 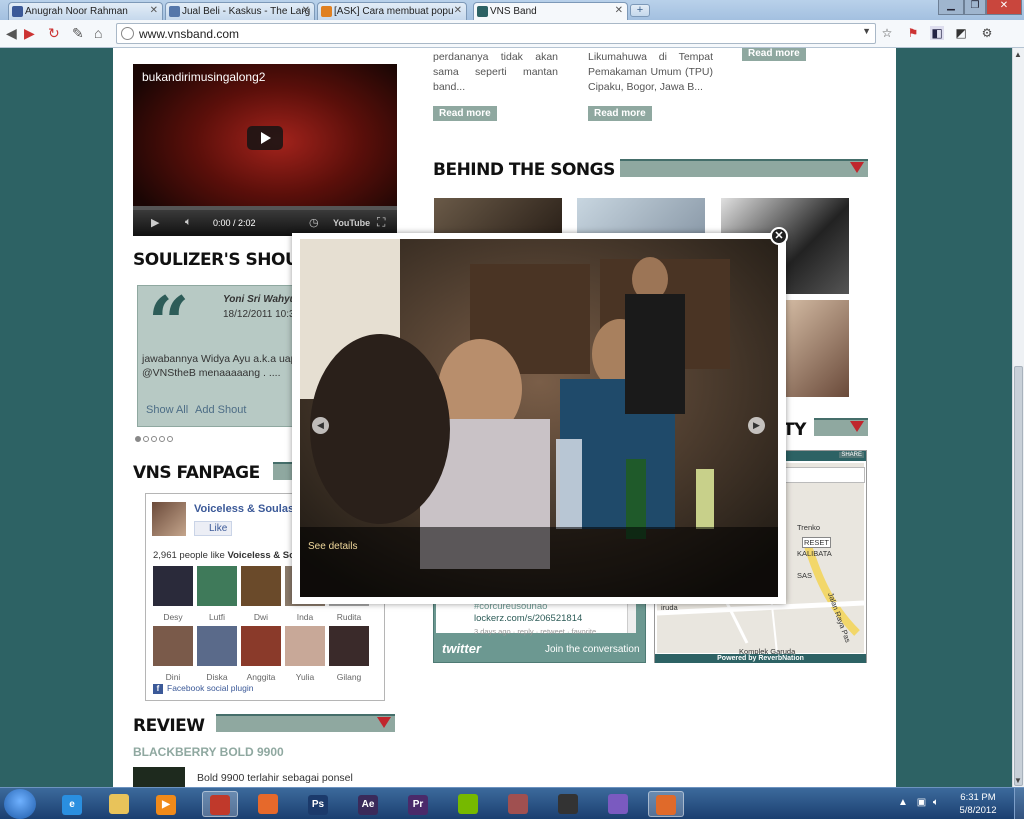 What do you see at coordinates (217, 594) in the screenshot?
I see `fan-profile: Lutfi` at bounding box center [217, 594].